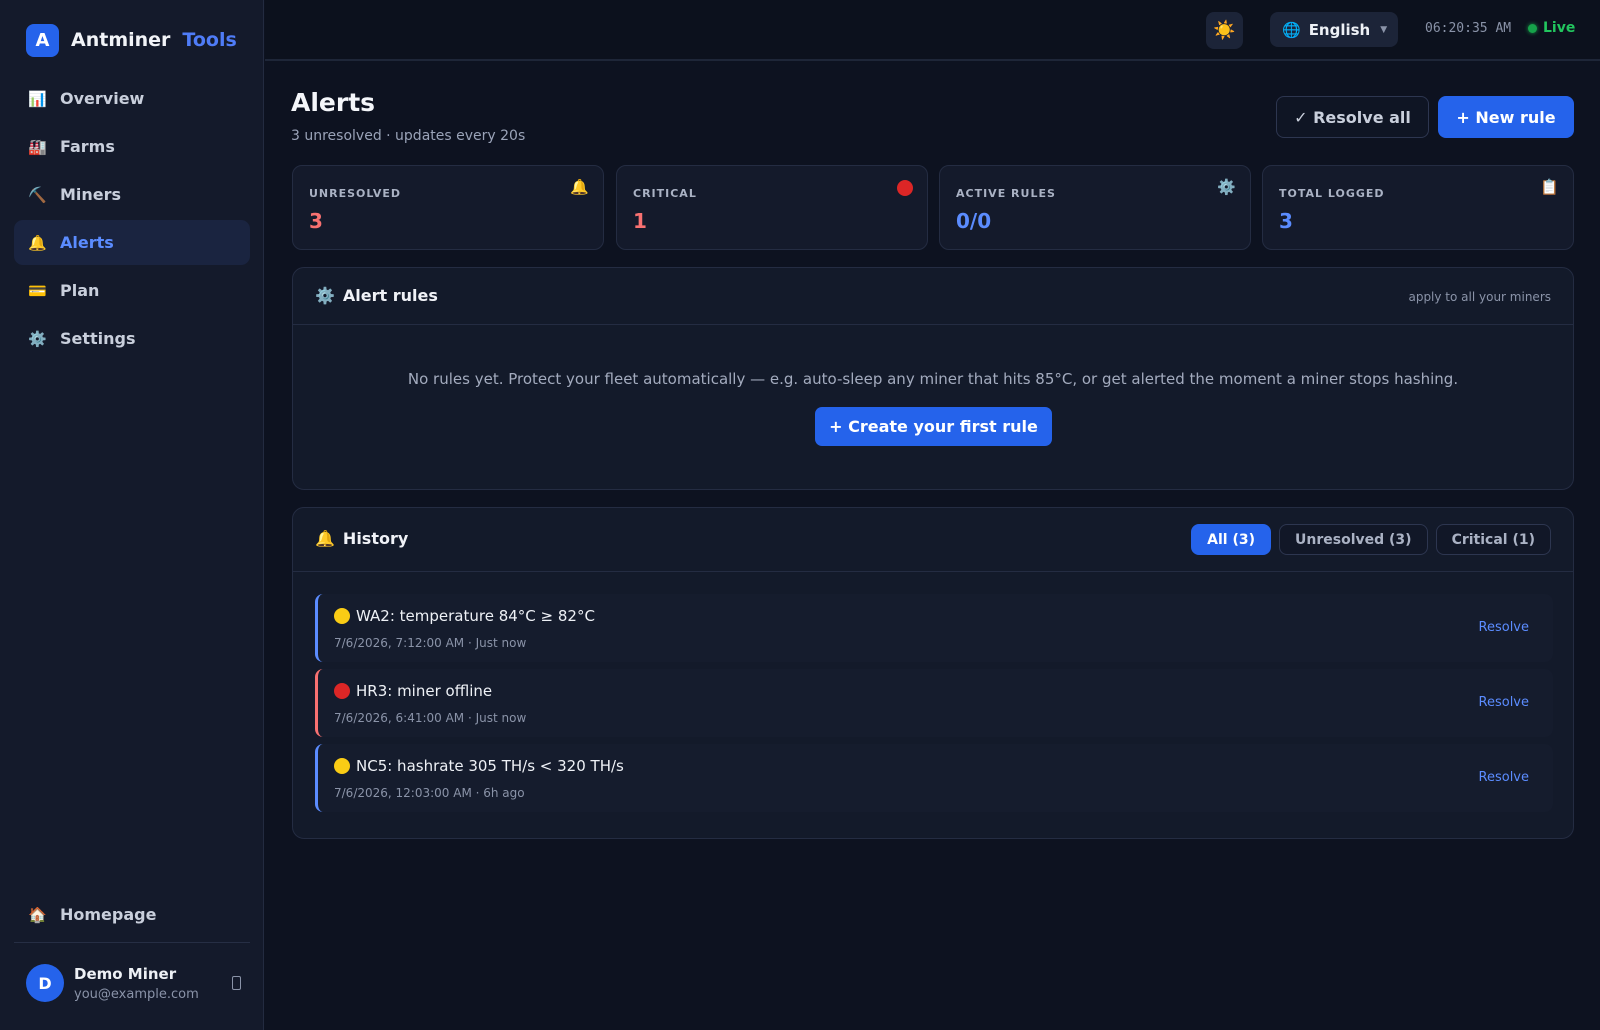 The image size is (1600, 1030). What do you see at coordinates (490, 766) in the screenshot?
I see `alert-title-text: NC5: hashrate 305 TH/s < 320 TH/s` at bounding box center [490, 766].